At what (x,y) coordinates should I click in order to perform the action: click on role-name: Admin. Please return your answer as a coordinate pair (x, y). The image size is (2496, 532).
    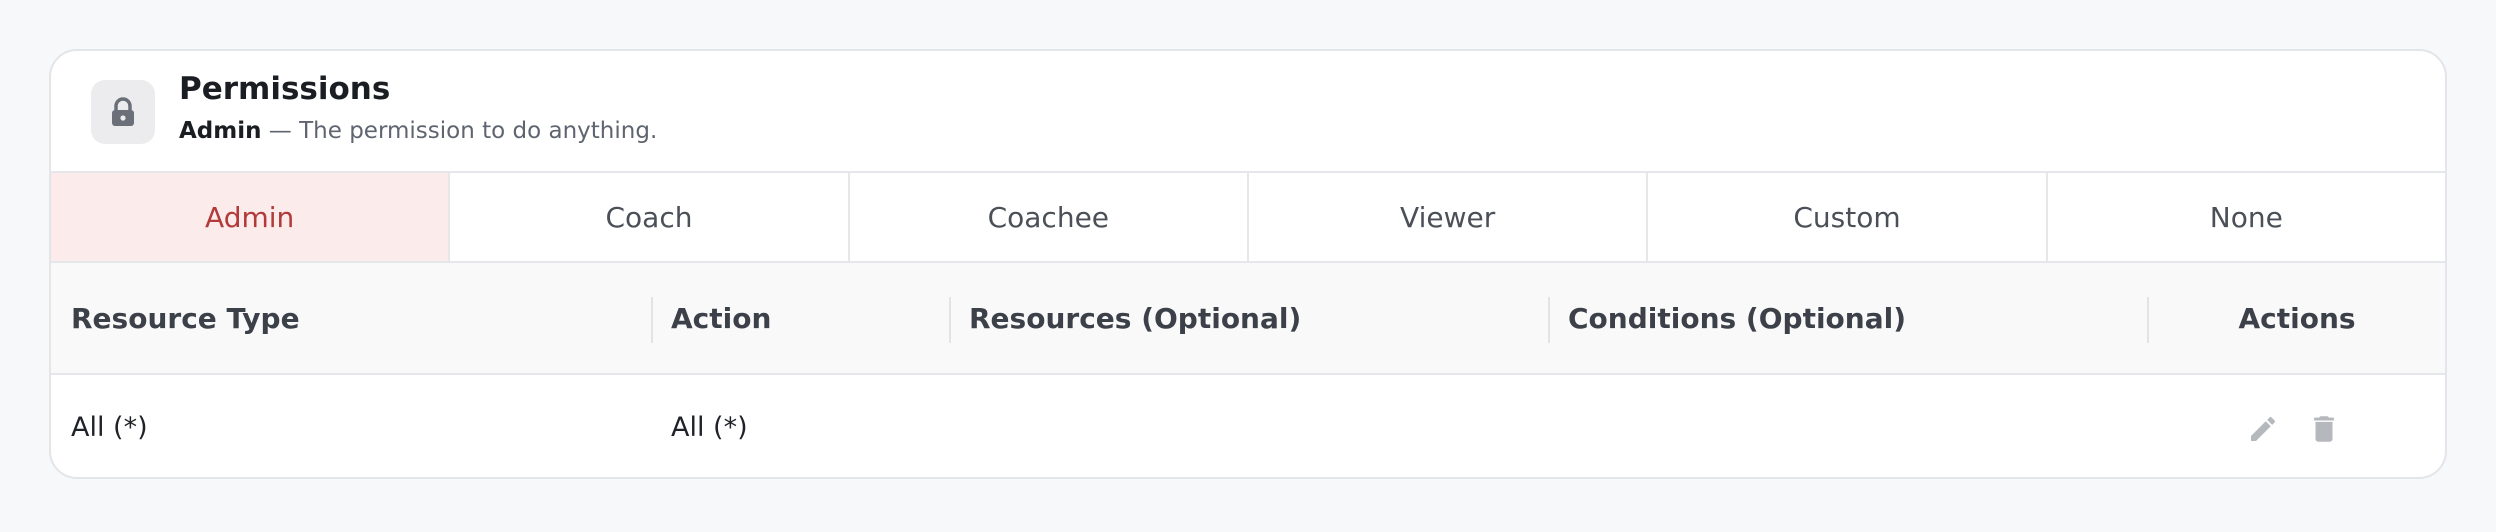
    Looking at the image, I should click on (220, 131).